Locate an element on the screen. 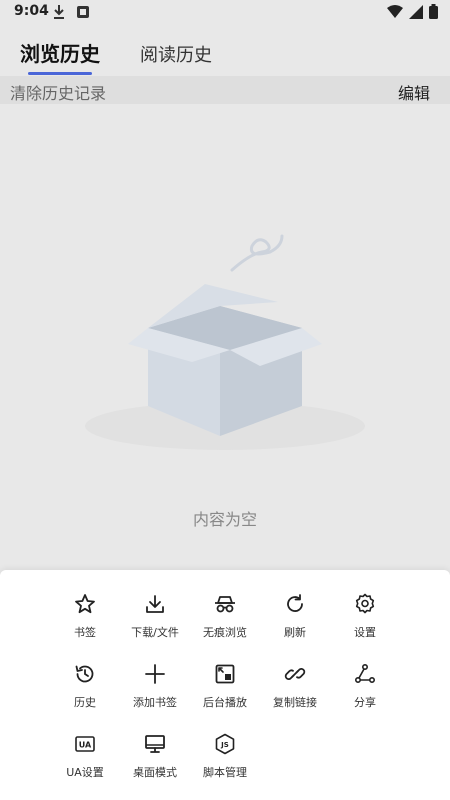  download-status-icon is located at coordinates (59, 14).